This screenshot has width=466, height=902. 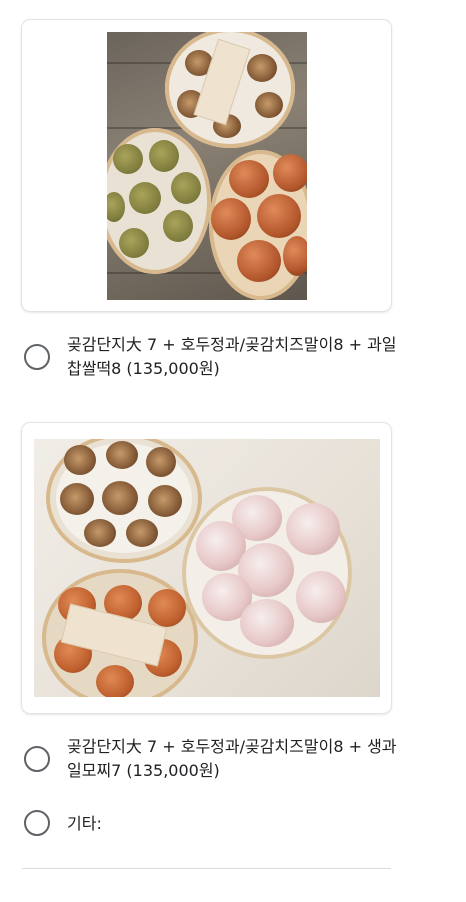 I want to click on option-1-radio, so click(x=37, y=357).